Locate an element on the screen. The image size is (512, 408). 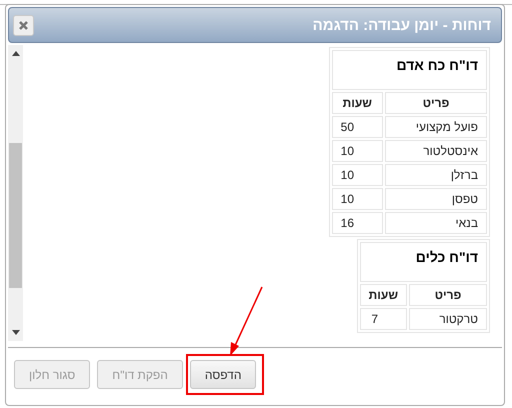
table-cell: אינסטלטור is located at coordinates (436, 151).